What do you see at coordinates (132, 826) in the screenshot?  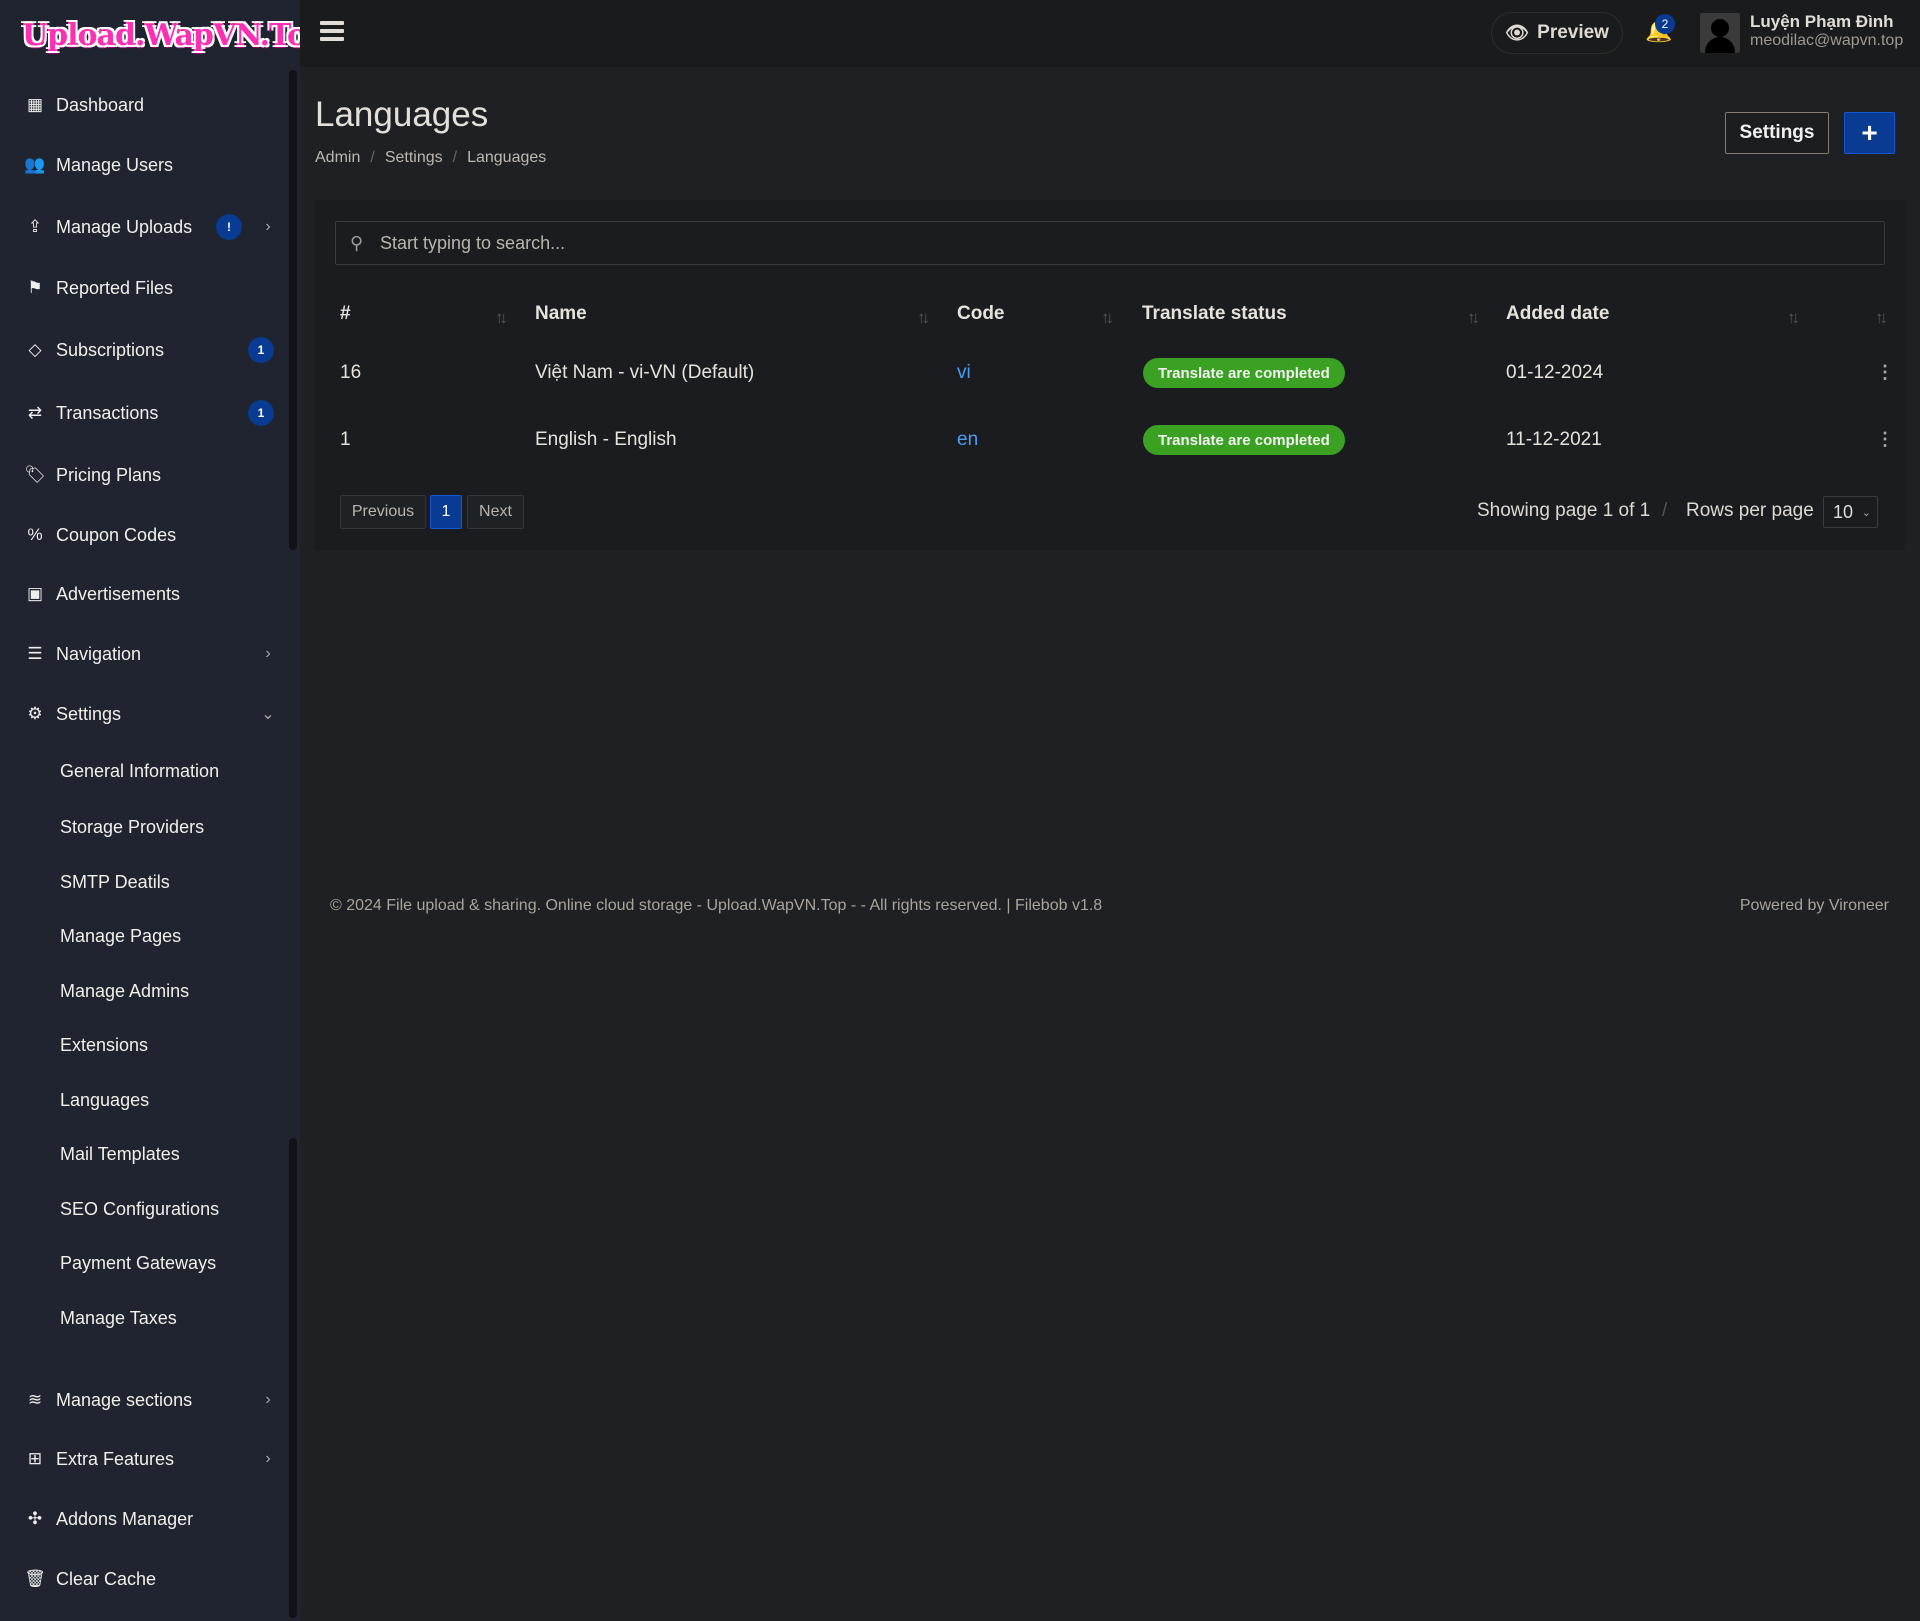 I see `sidebar-item-label: Storage Providers` at bounding box center [132, 826].